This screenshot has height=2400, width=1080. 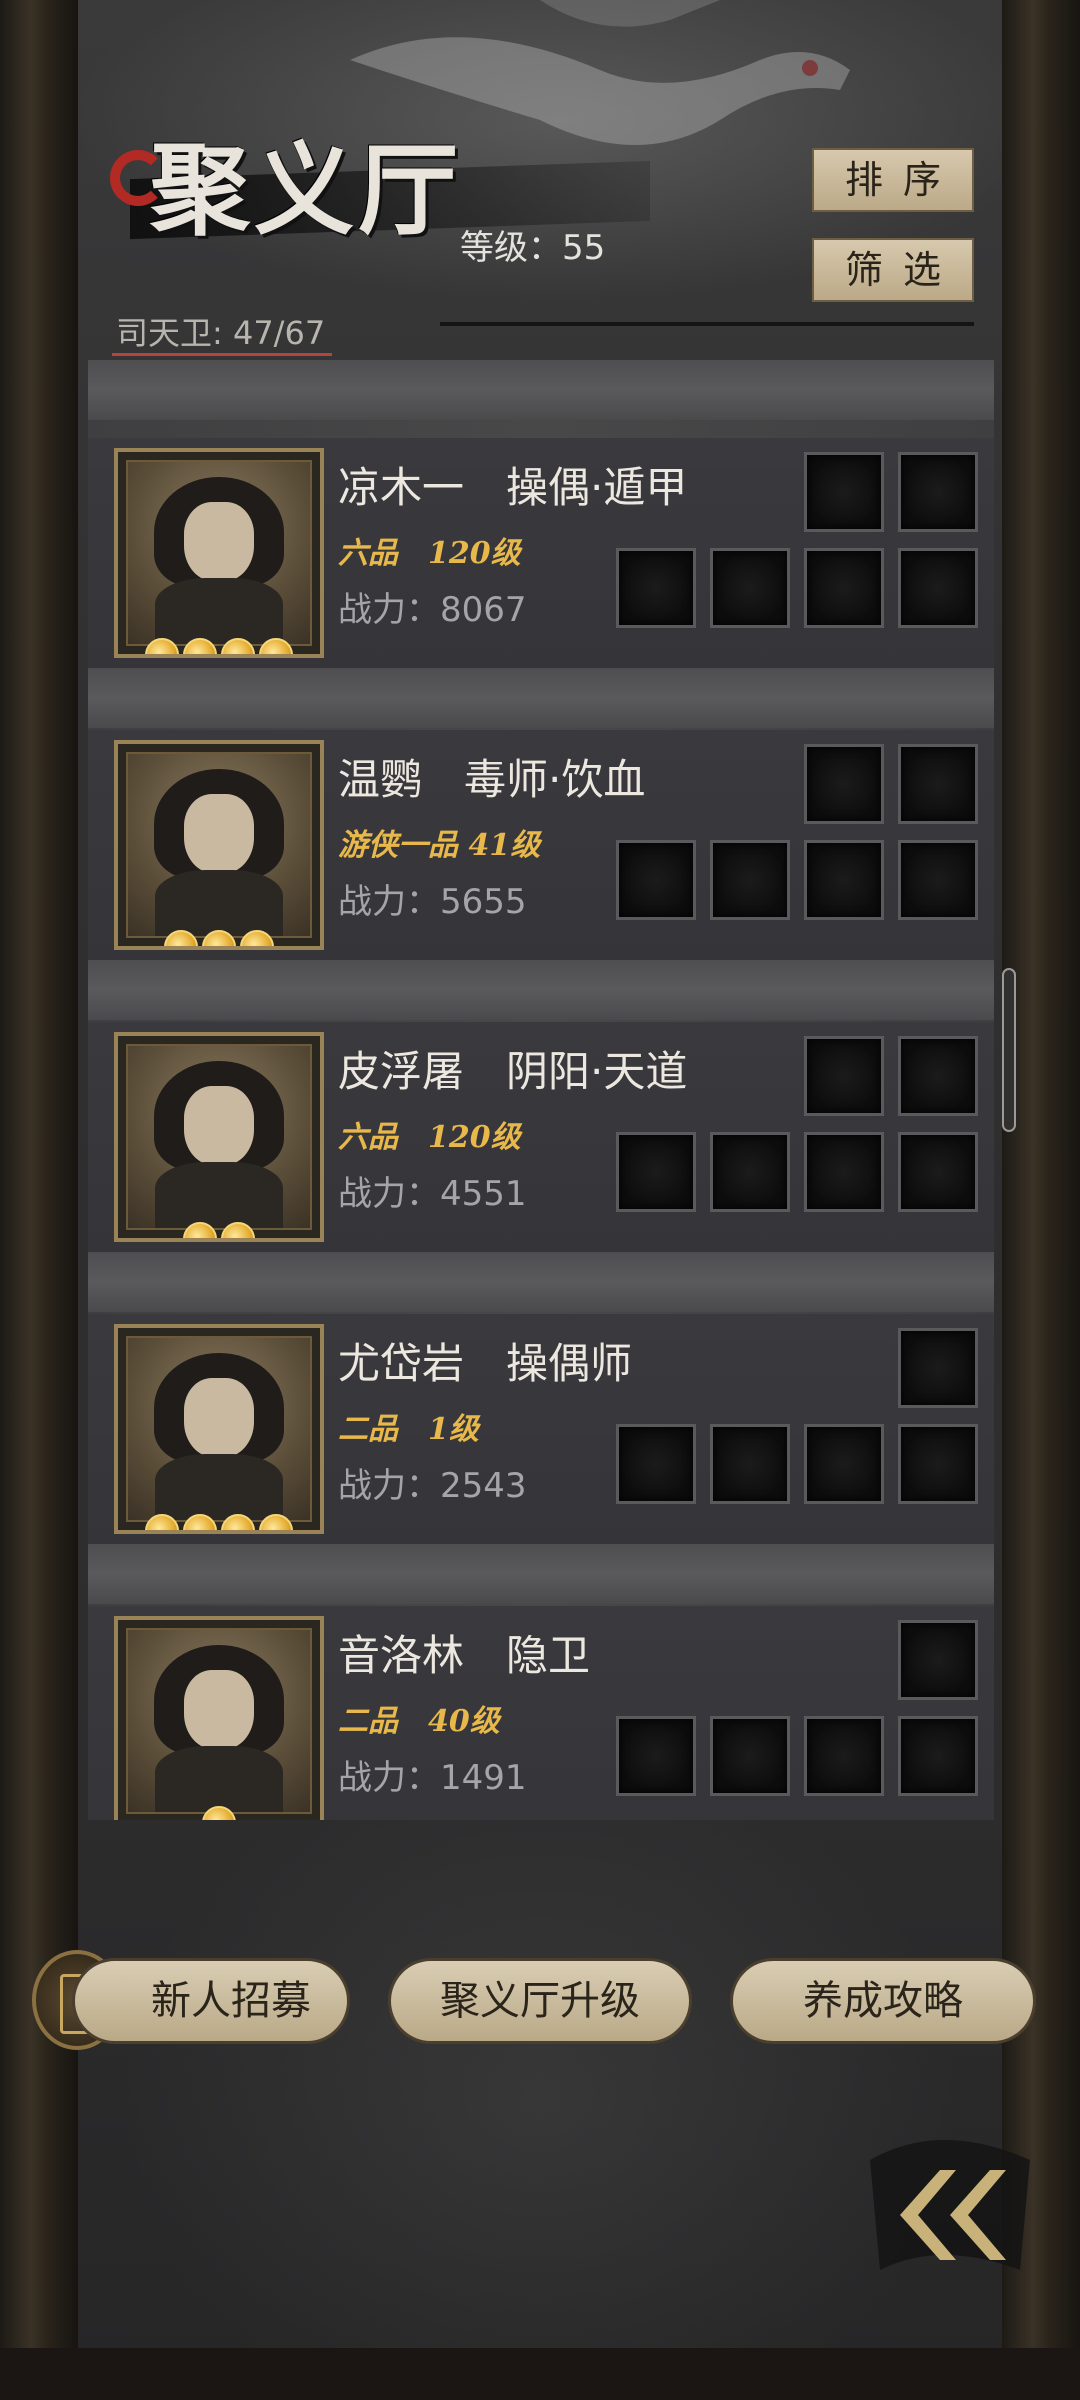 I want to click on sort-button: 排序, so click(x=893, y=180).